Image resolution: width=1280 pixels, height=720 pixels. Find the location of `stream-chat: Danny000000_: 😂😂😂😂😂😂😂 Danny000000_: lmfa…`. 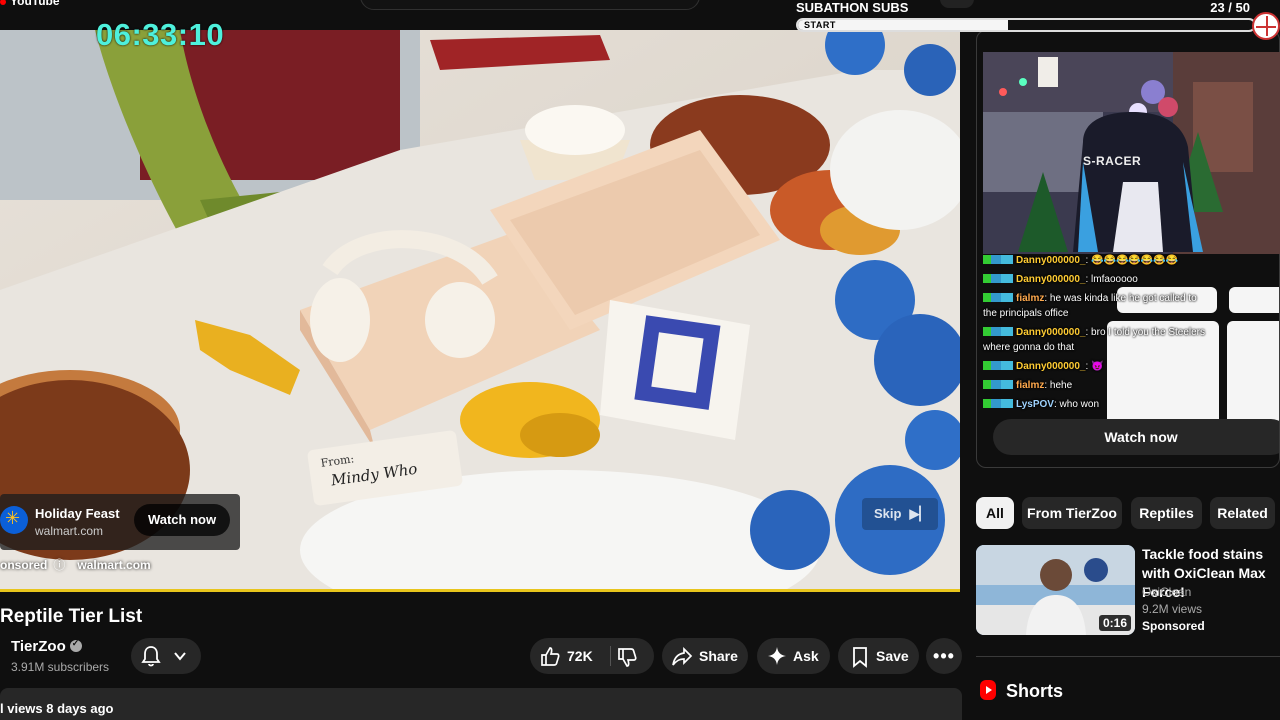

stream-chat: Danny000000_: 😂😂😂😂😂😂😂 Danny000000_: lmfa… is located at coordinates (1103, 334).